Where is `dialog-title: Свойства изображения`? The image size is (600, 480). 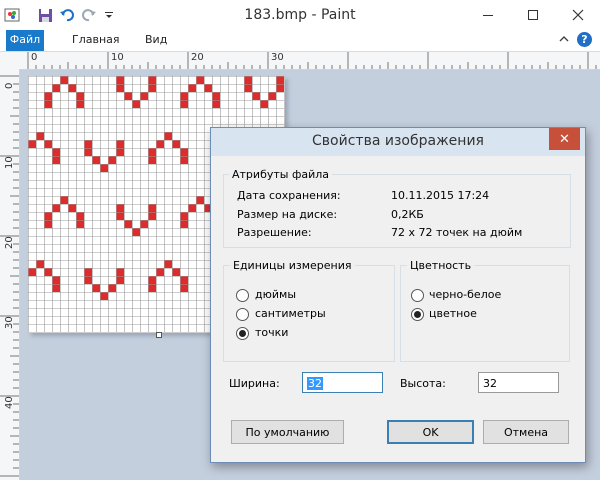
dialog-title: Свойства изображения is located at coordinates (398, 141).